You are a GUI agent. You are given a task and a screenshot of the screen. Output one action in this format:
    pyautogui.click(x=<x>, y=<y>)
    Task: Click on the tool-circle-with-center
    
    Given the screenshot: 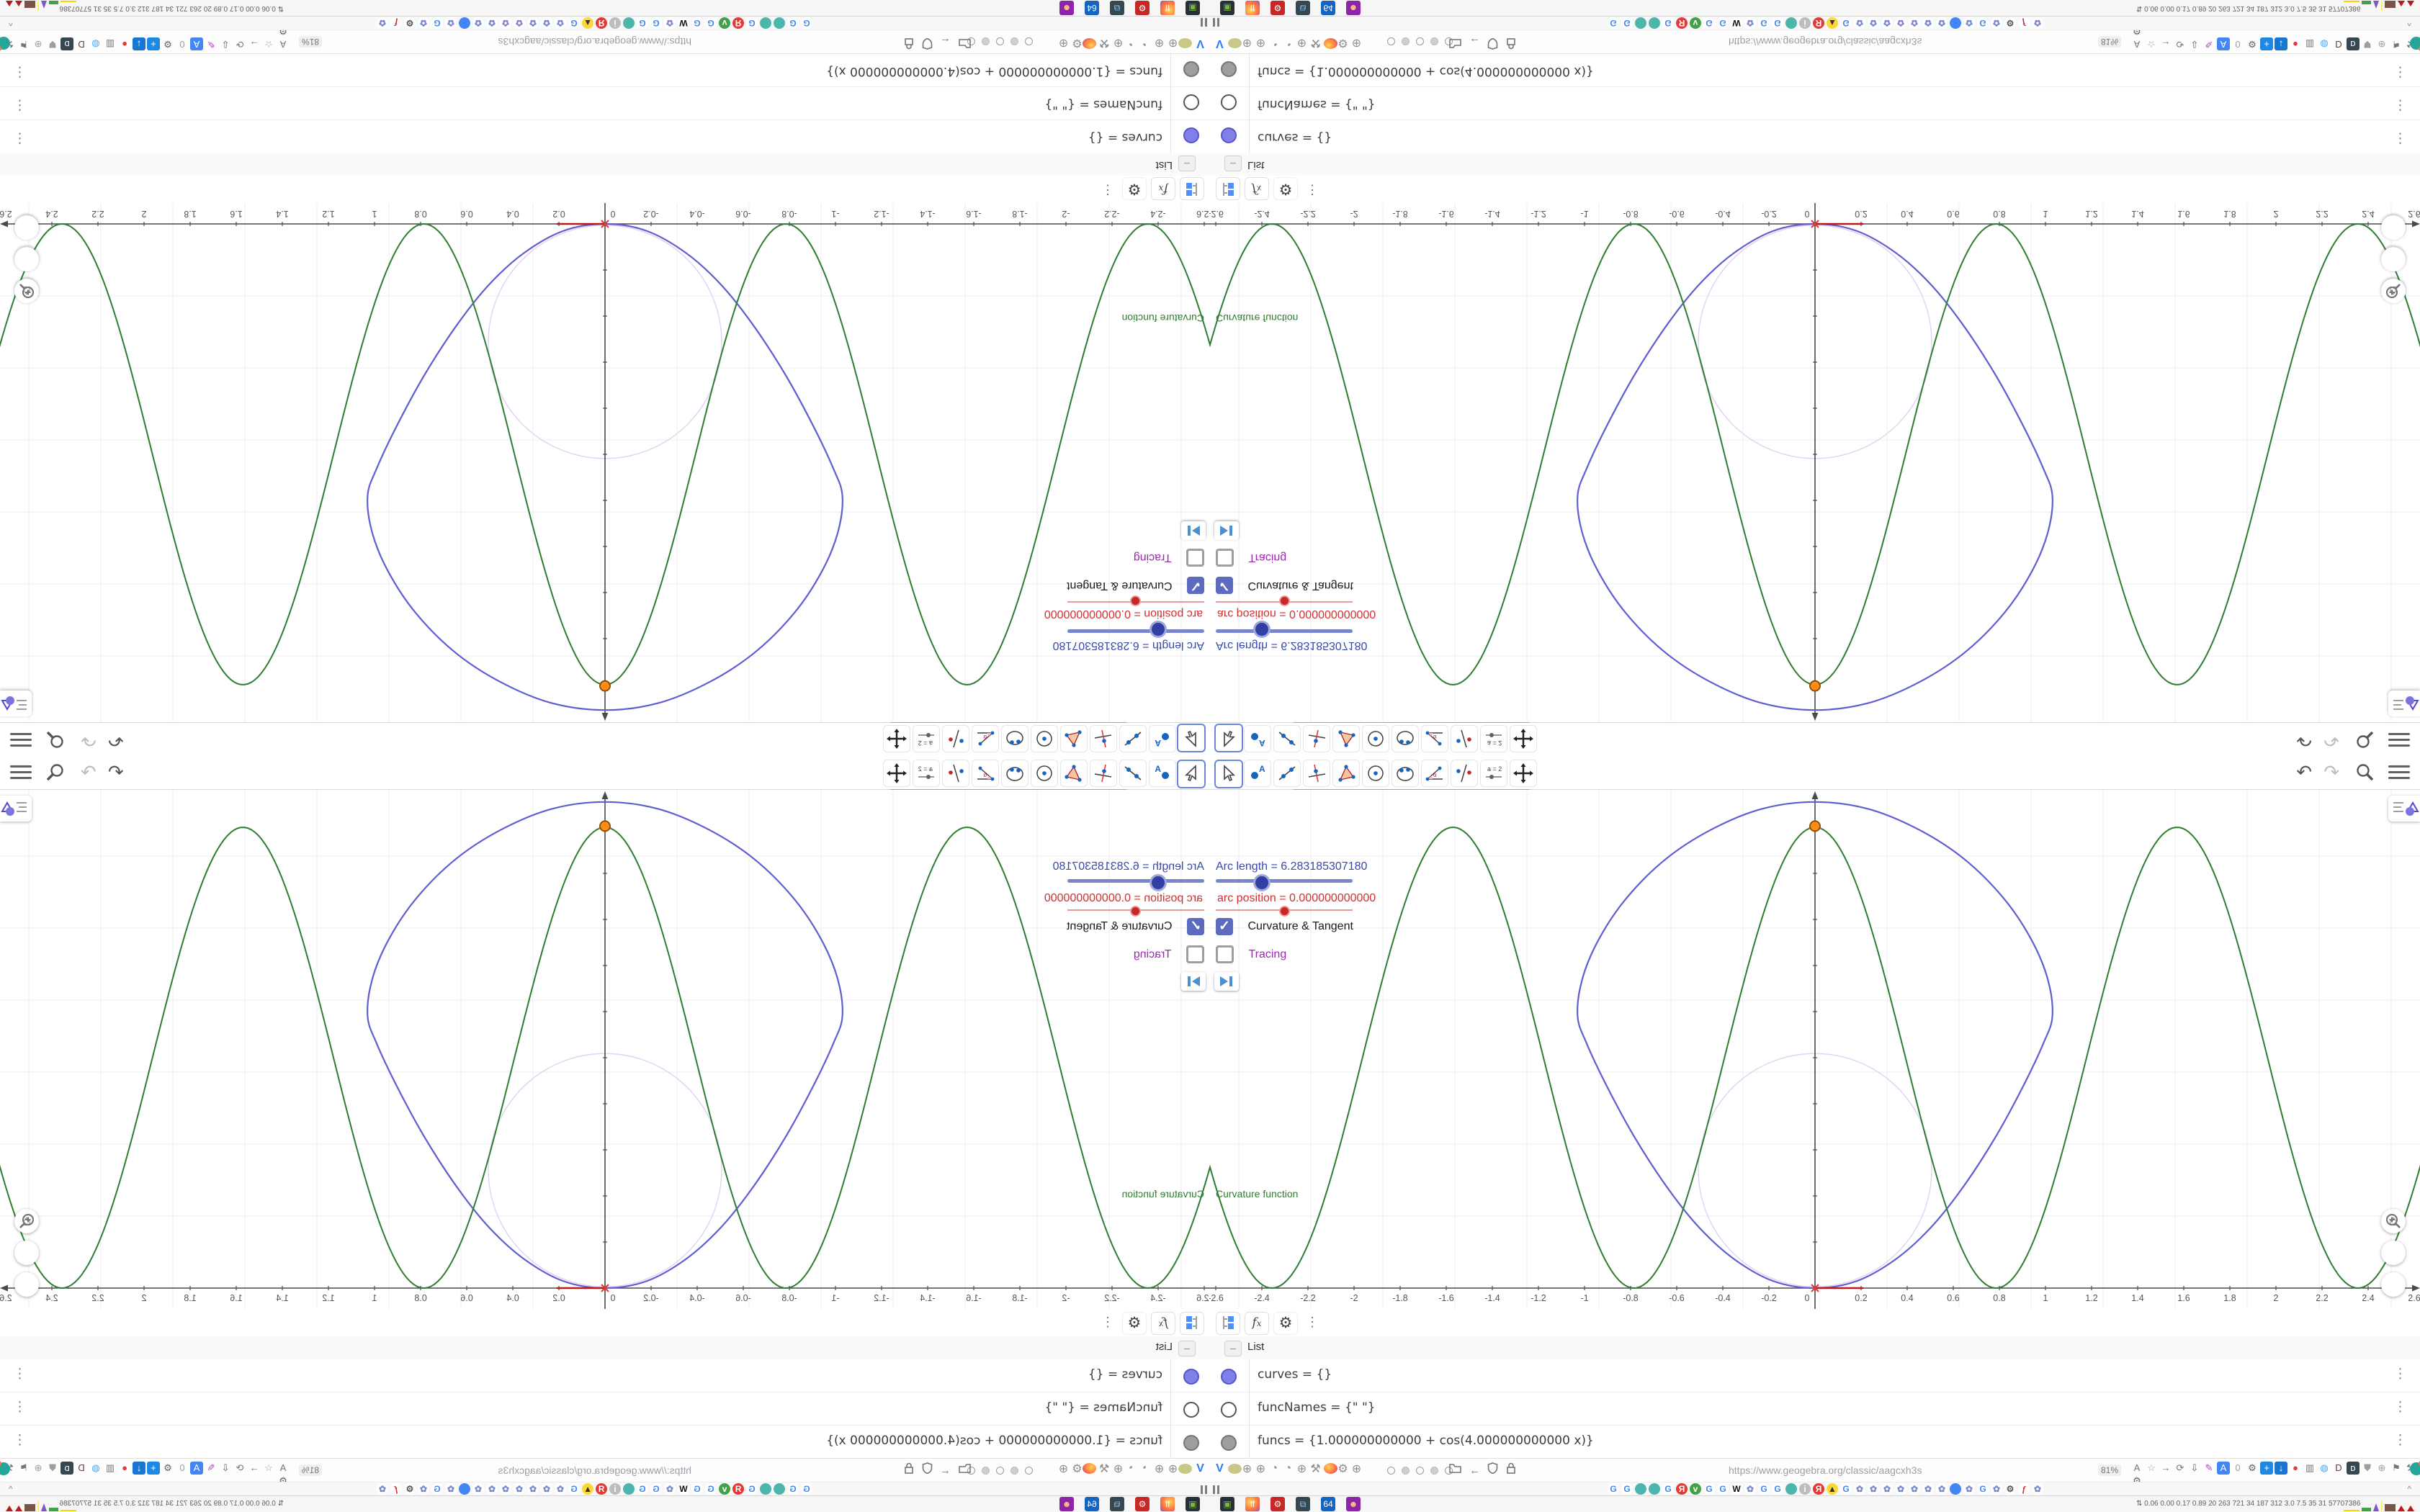 What is the action you would take?
    pyautogui.click(x=1044, y=773)
    